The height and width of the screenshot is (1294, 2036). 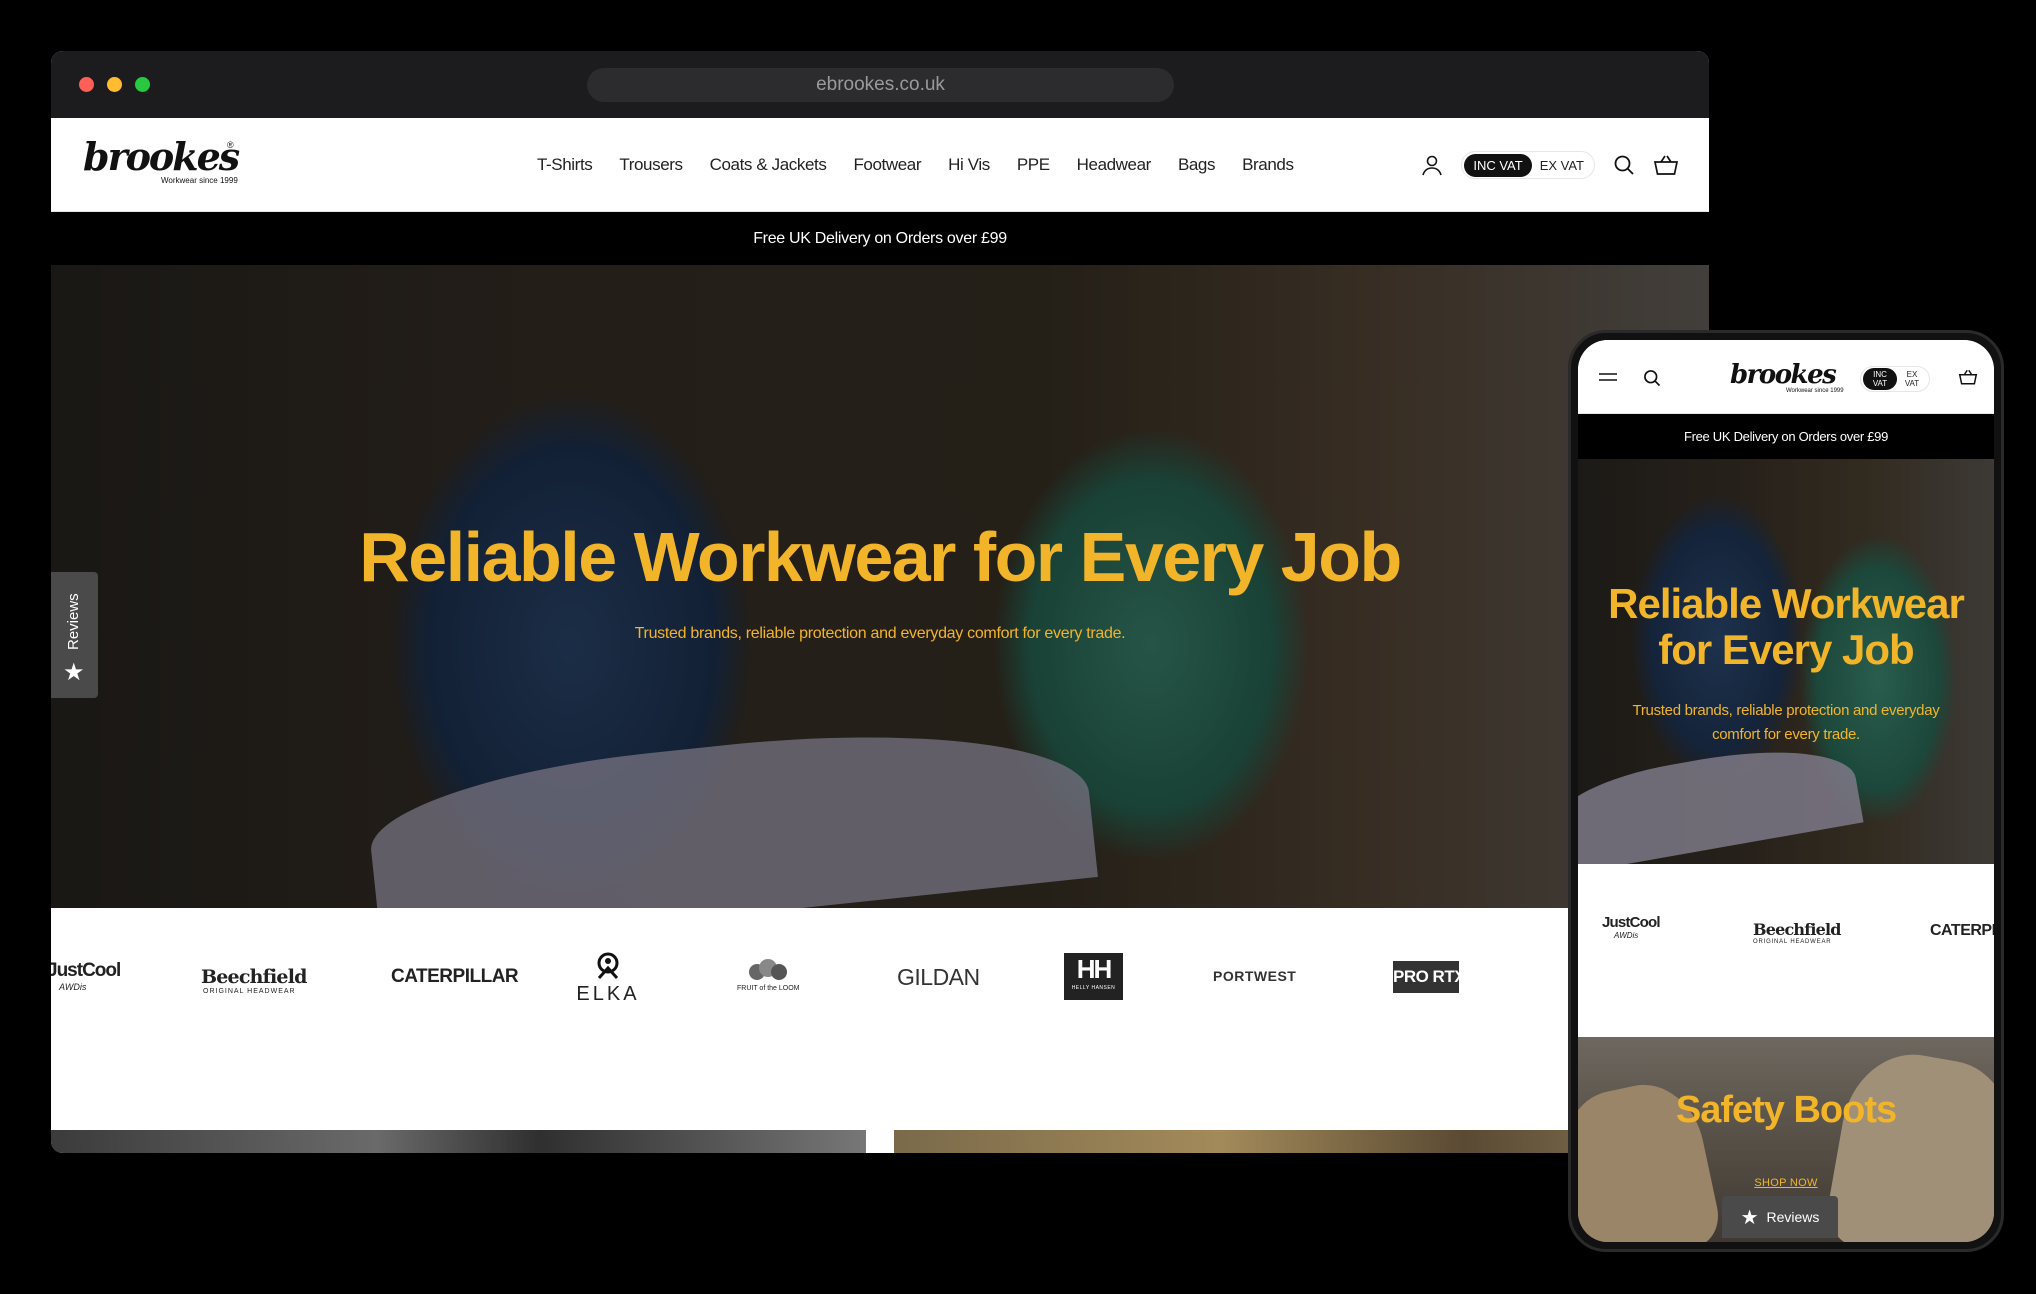 I want to click on nav-item-bags: Bags, so click(x=1197, y=165).